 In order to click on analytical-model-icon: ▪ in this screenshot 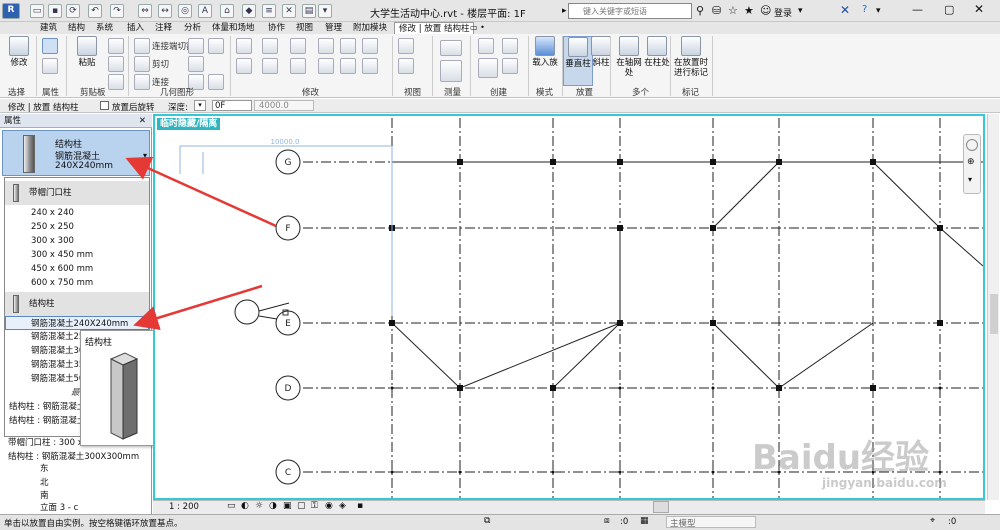, I will do `click(360, 506)`.